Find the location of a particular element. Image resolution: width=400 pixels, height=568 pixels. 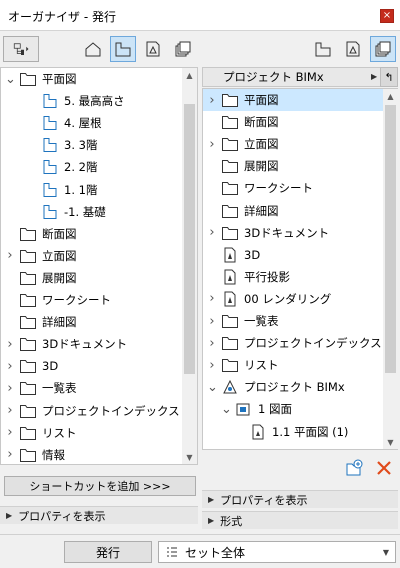

tree-item-label: 2. 2階 is located at coordinates (81, 167).